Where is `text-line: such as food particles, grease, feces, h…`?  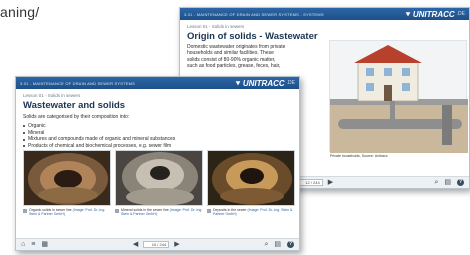 text-line: such as food particles, grease, feces, h… is located at coordinates (234, 65).